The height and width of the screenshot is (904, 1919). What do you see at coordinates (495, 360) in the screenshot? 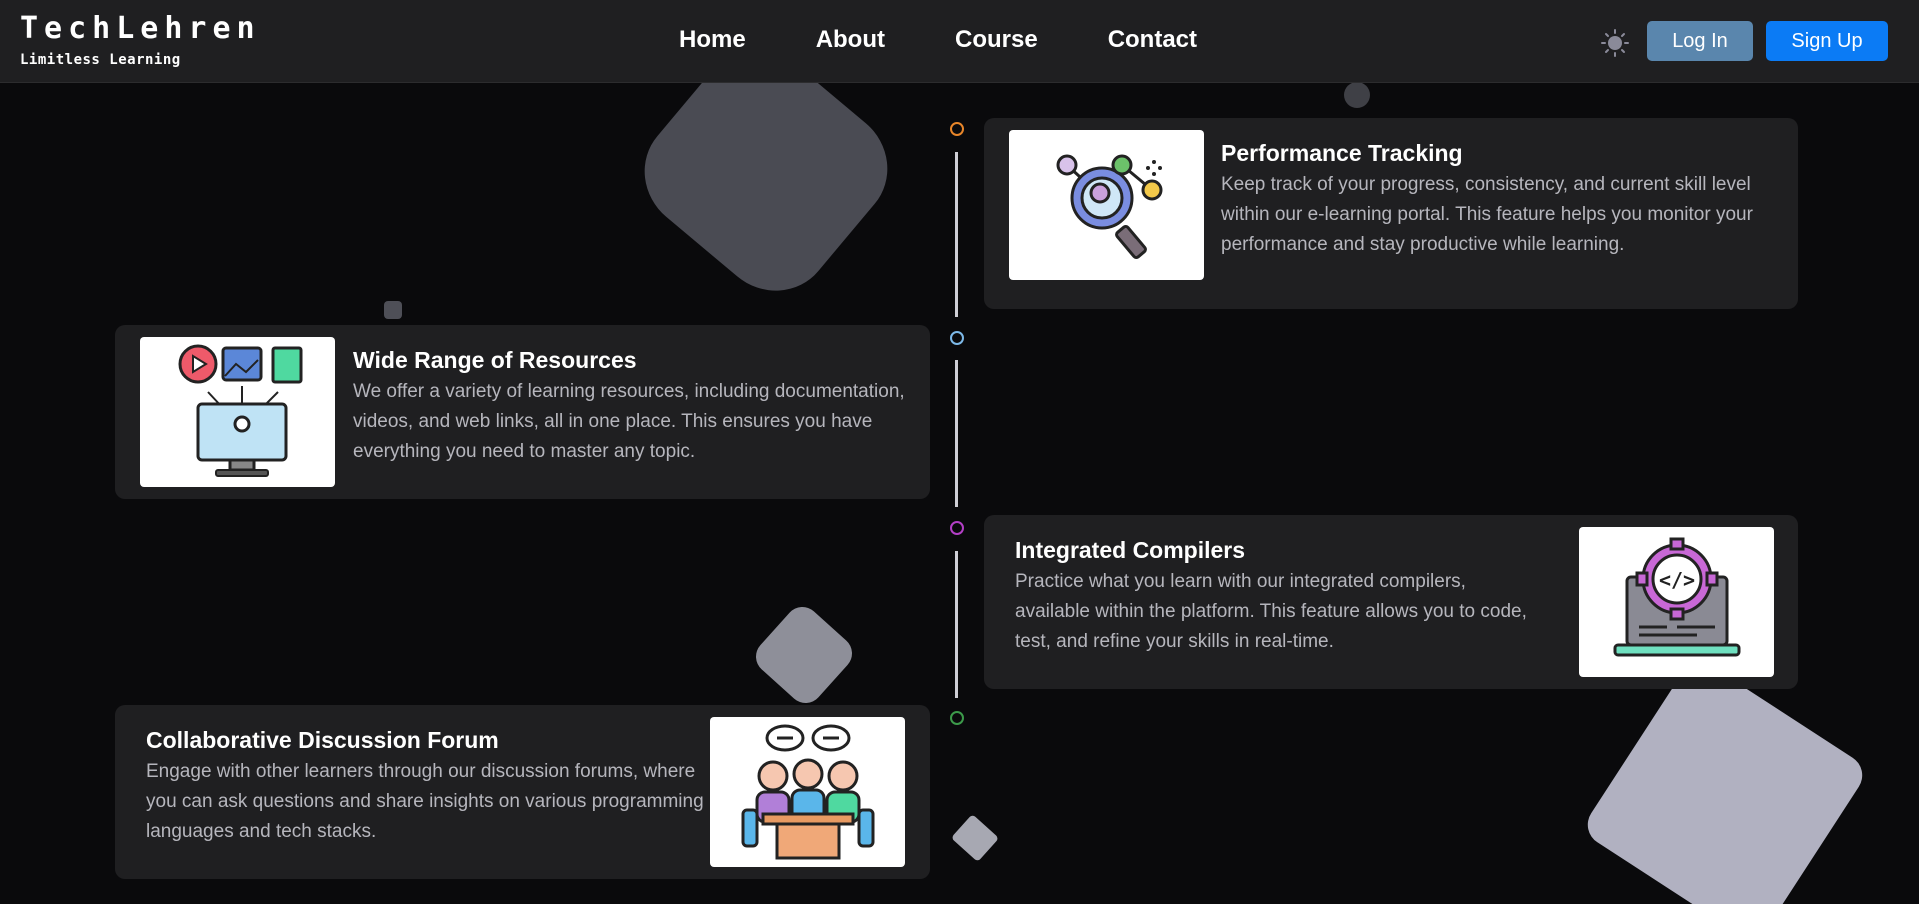
I see `feature-title: Wide Range of Resources` at bounding box center [495, 360].